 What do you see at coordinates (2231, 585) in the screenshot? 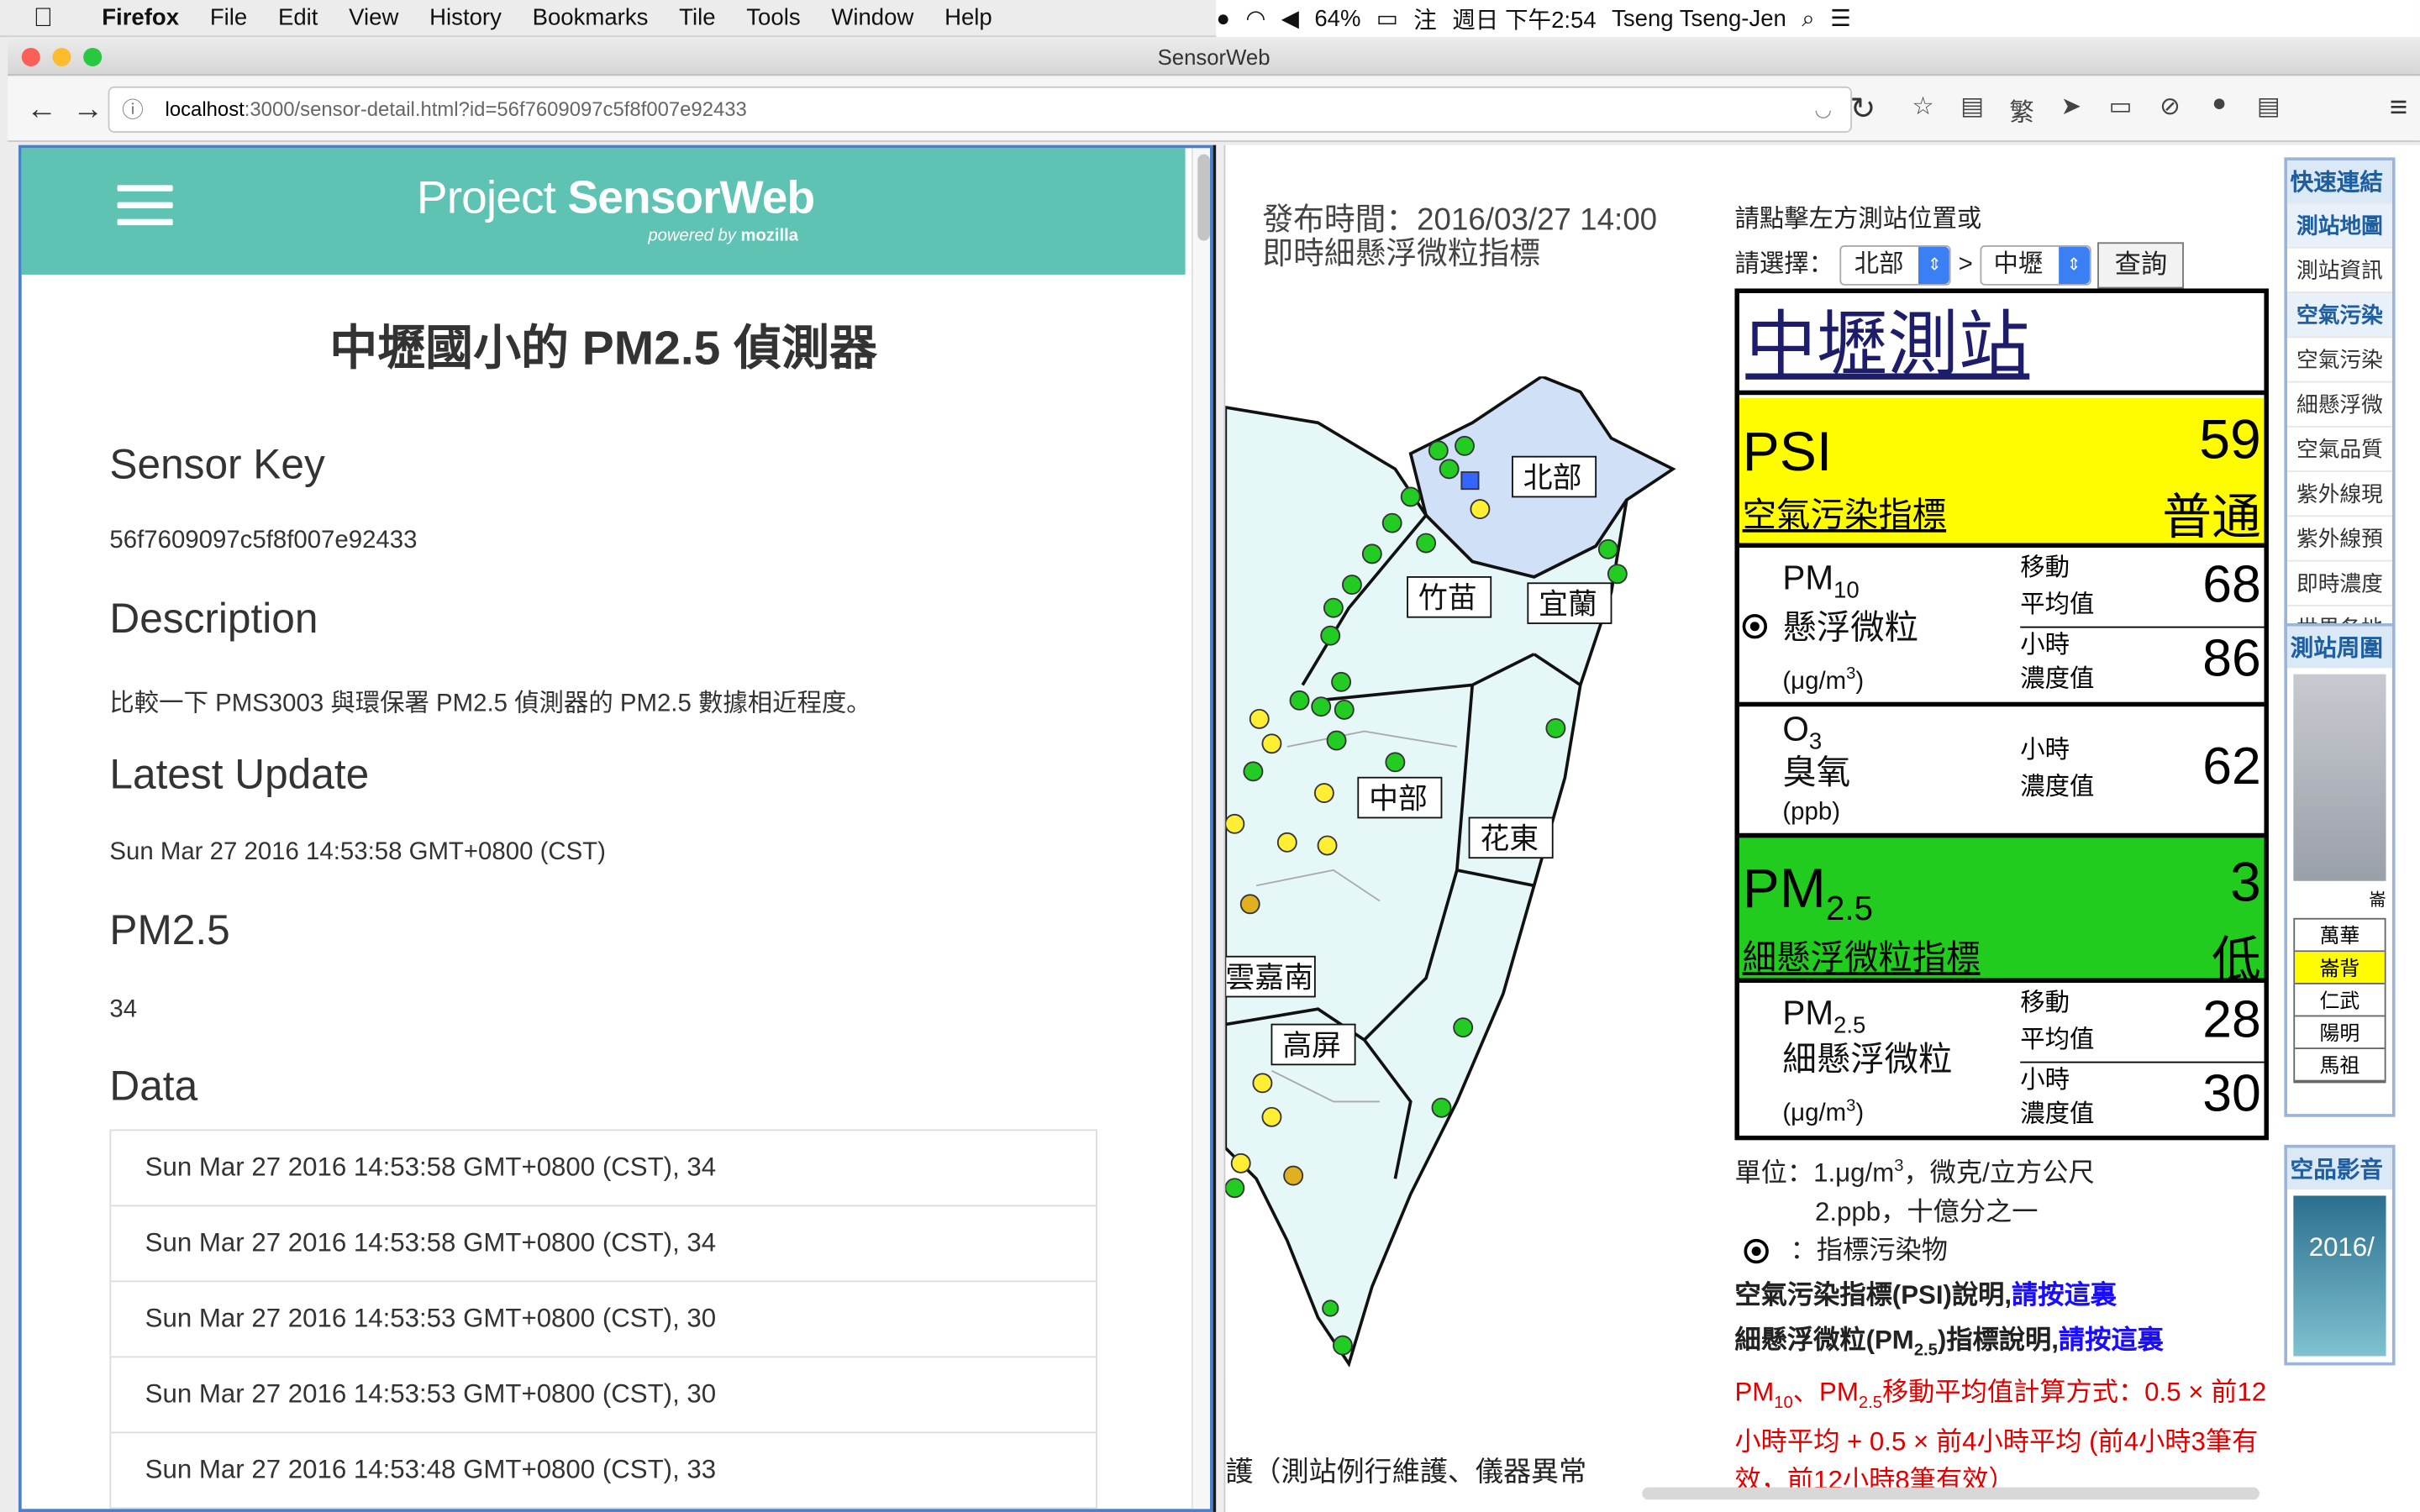
I see `pm10-avg-value: 68` at bounding box center [2231, 585].